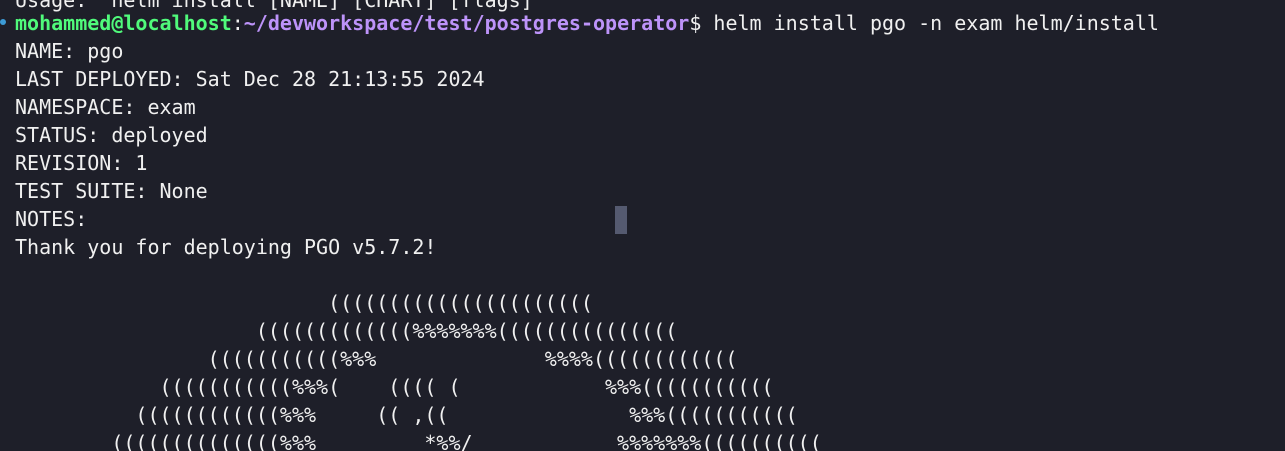 This screenshot has width=1285, height=451. What do you see at coordinates (695, 23) in the screenshot?
I see `prompt-symbol: $` at bounding box center [695, 23].